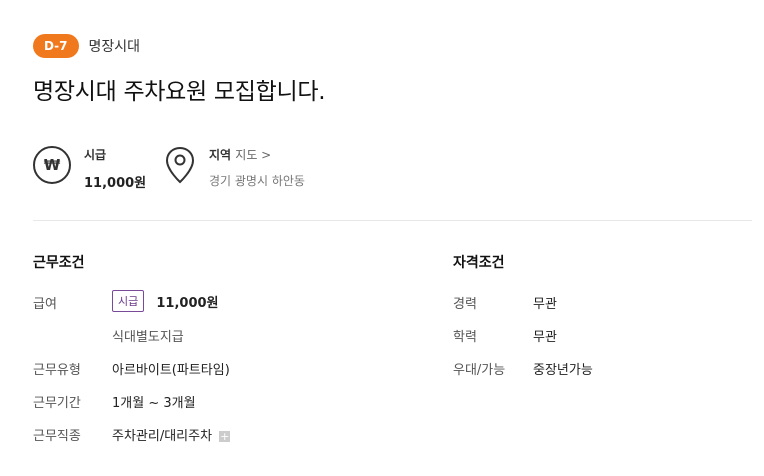 This screenshot has width=764, height=476. What do you see at coordinates (179, 92) in the screenshot?
I see `page-title: 명장시대 주차요원 모집합니다.` at bounding box center [179, 92].